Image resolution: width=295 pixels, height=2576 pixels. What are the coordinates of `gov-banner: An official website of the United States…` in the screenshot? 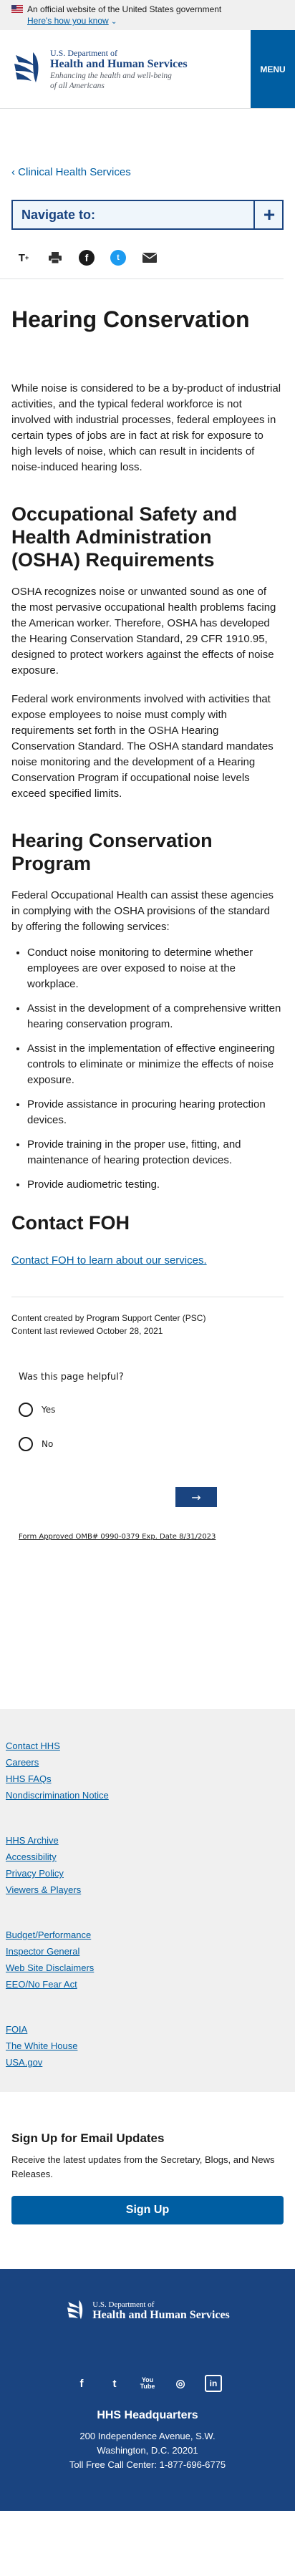 It's located at (147, 15).